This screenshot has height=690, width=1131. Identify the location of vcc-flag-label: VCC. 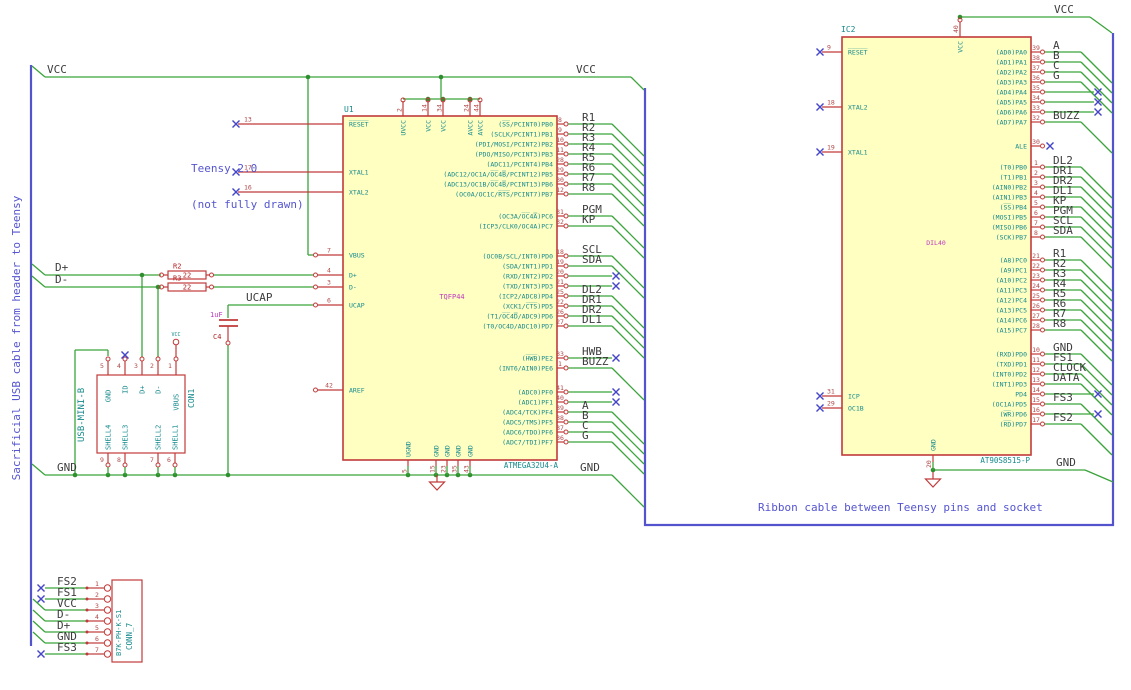
(175, 335).